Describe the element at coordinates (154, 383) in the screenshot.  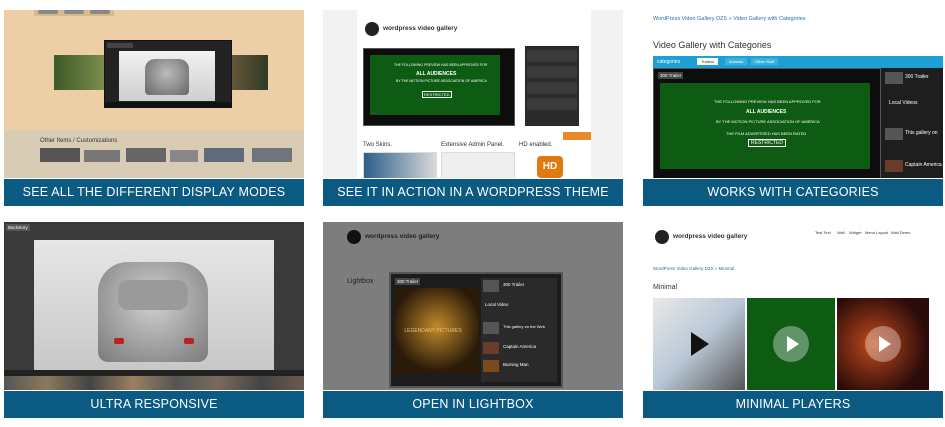
I see `thumb-strip` at that location.